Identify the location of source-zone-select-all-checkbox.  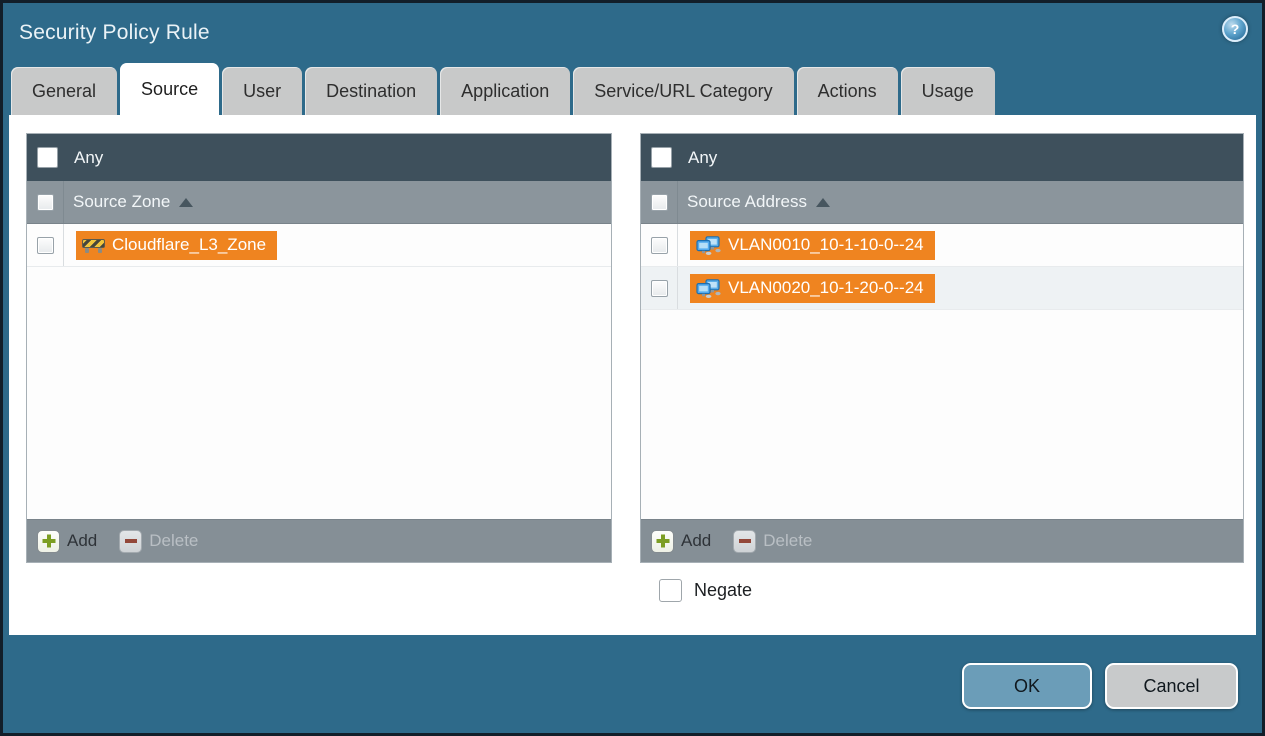
(45, 202).